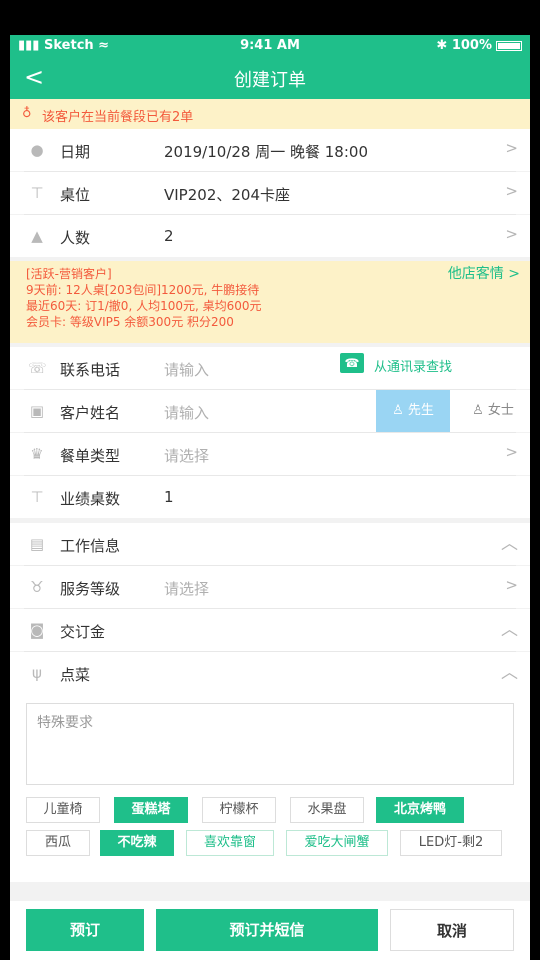 Image resolution: width=540 pixels, height=960 pixels. I want to click on table-row: ⊤ 桌位 VIP202、204卡座 >, so click(270, 193).